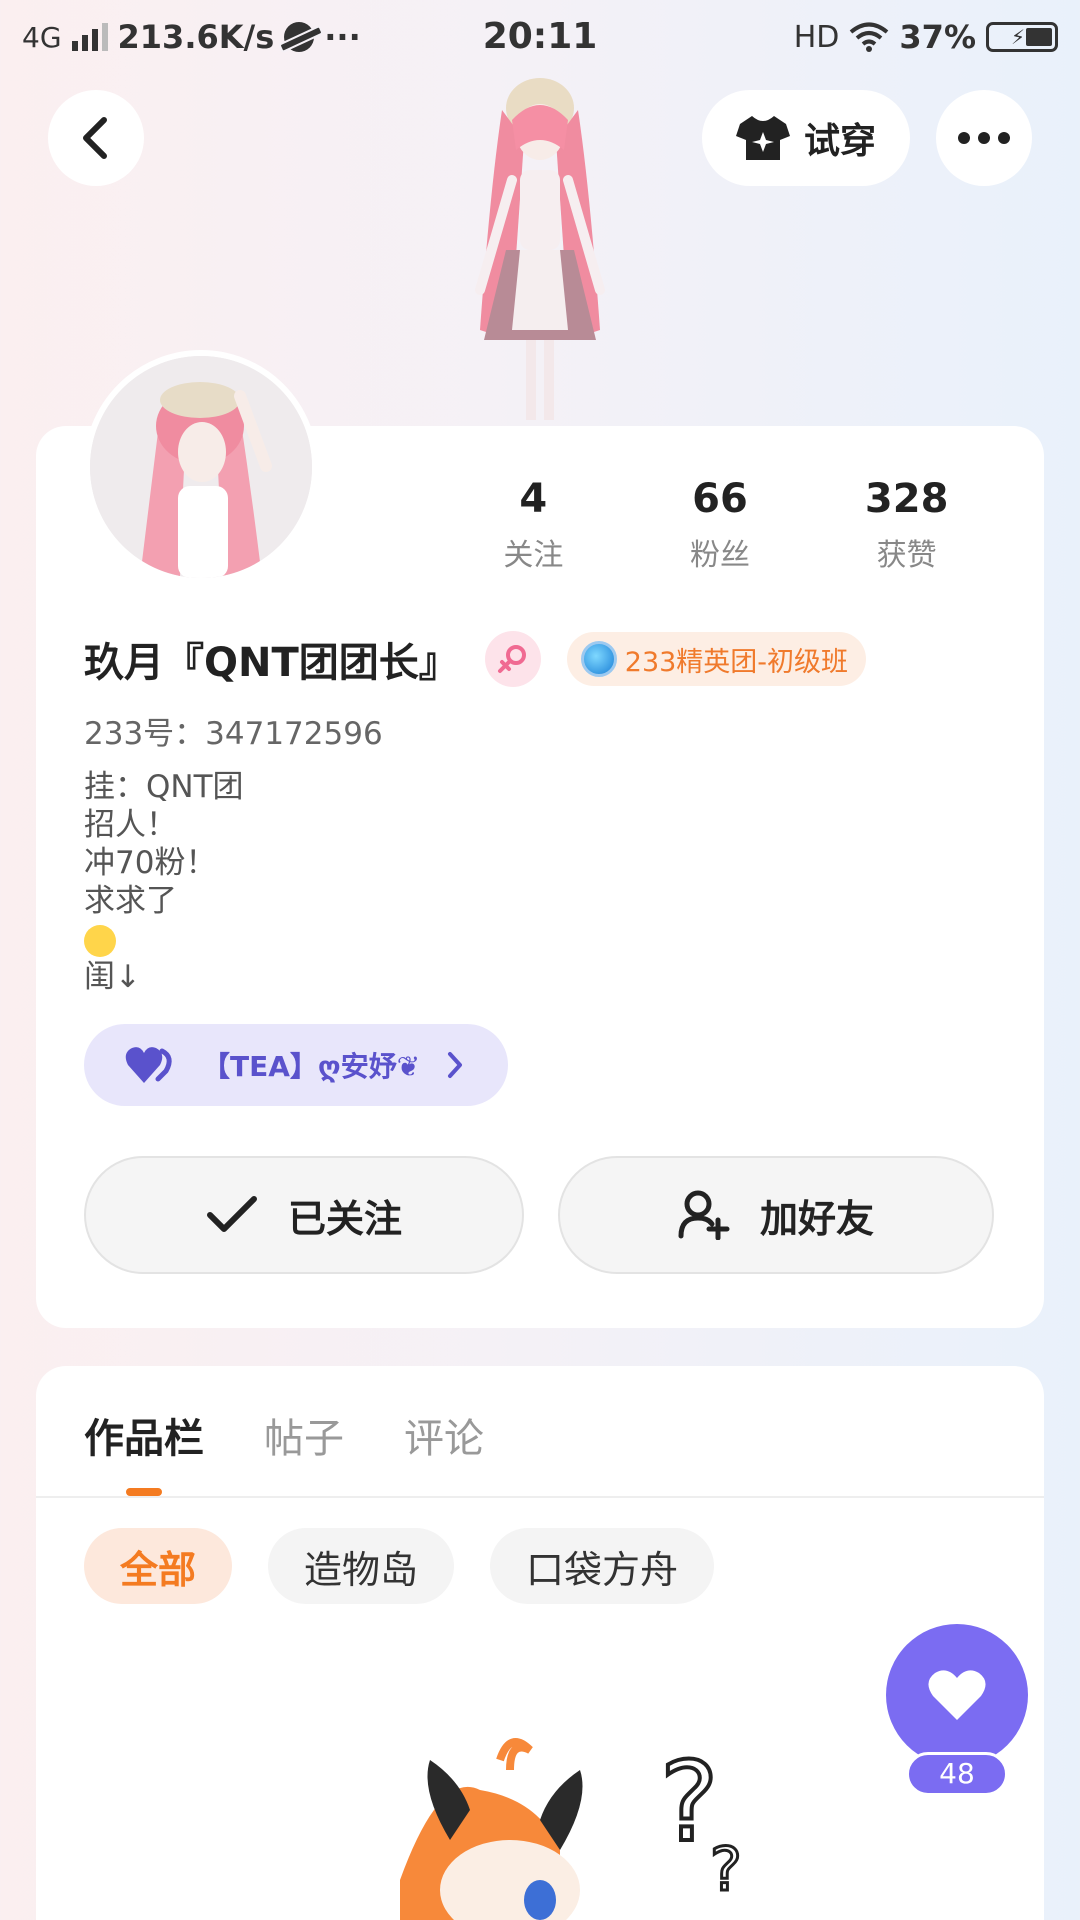  What do you see at coordinates (344, 1218) in the screenshot?
I see `followed-label: 已关注` at bounding box center [344, 1218].